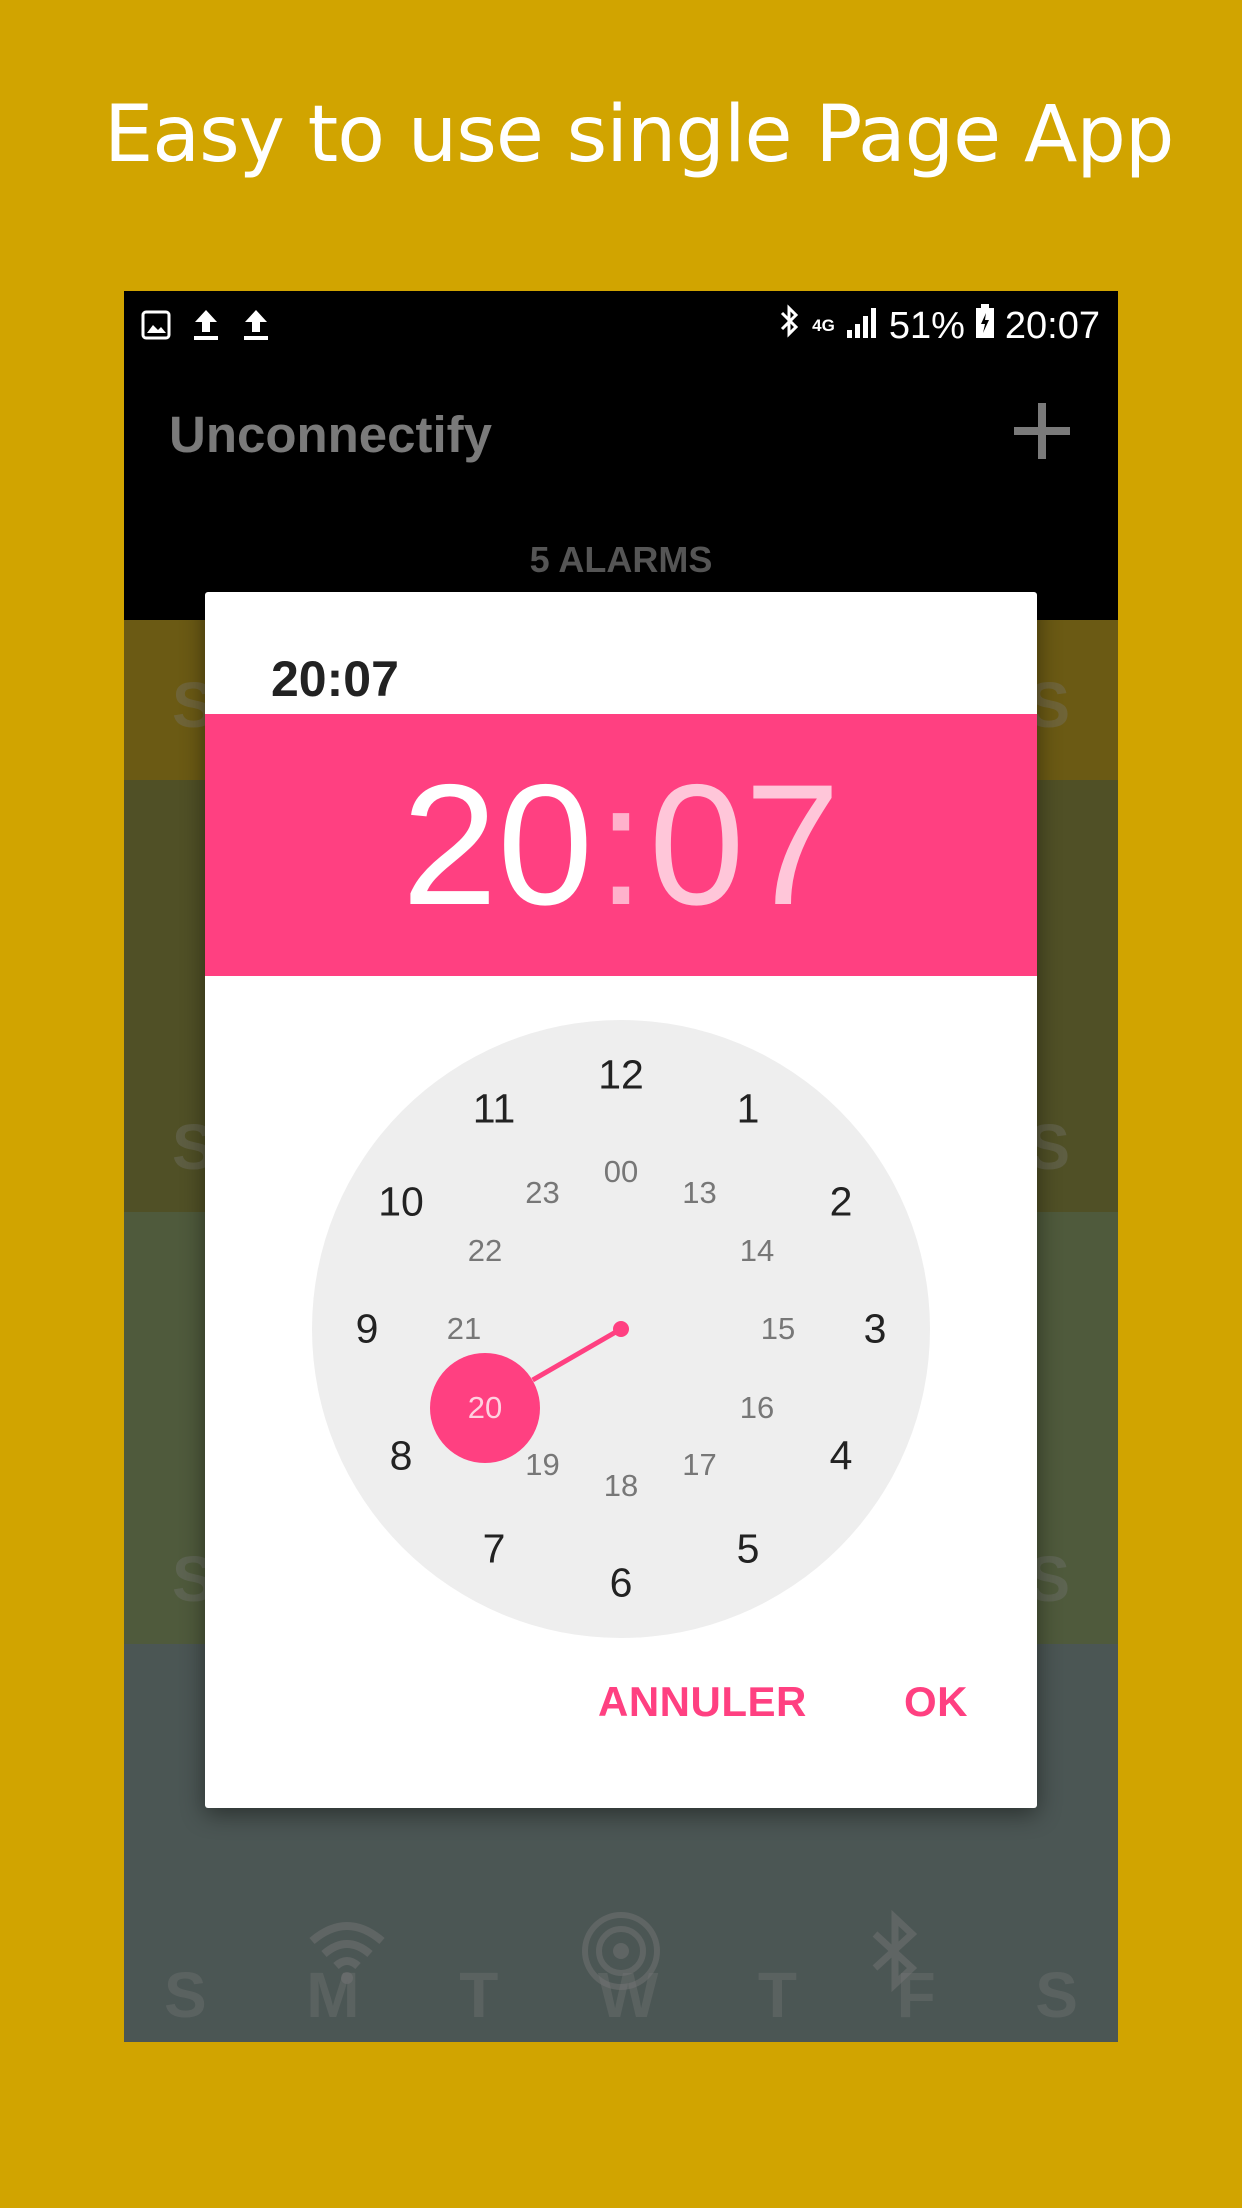  Describe the element at coordinates (401, 1456) in the screenshot. I see `clock-hour-8: 8` at that location.